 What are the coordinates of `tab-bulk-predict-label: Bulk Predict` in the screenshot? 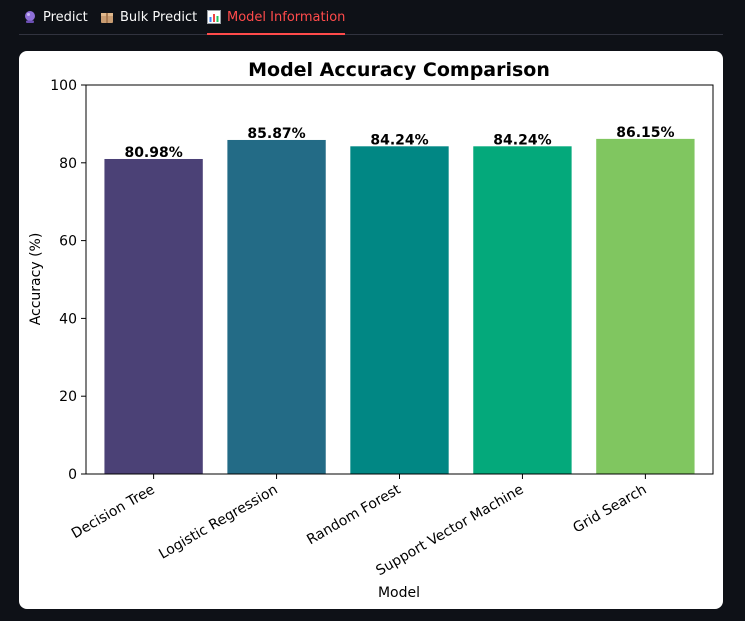 It's located at (159, 17).